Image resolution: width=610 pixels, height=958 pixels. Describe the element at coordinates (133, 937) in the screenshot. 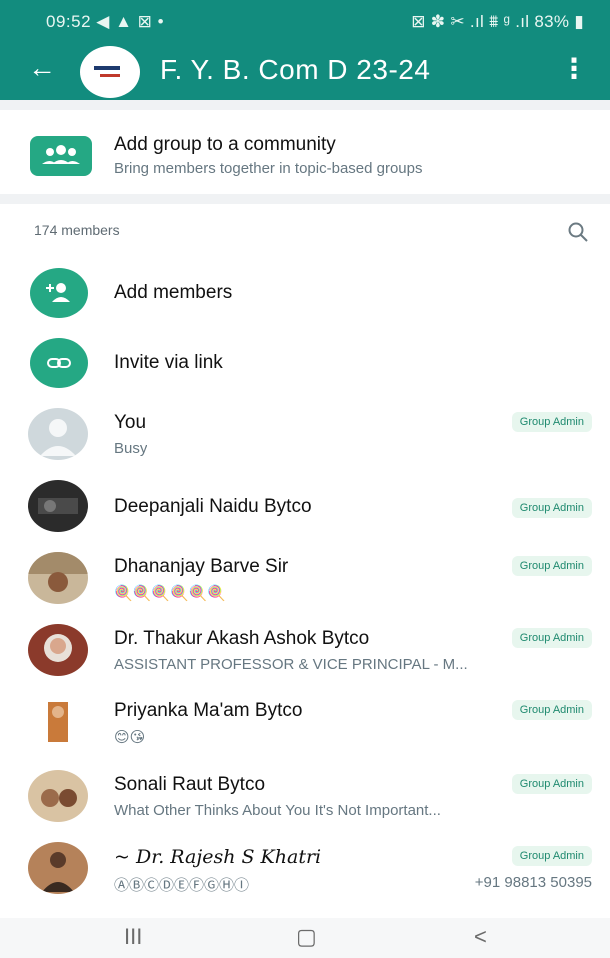

I see `recent-apps-button: III` at that location.